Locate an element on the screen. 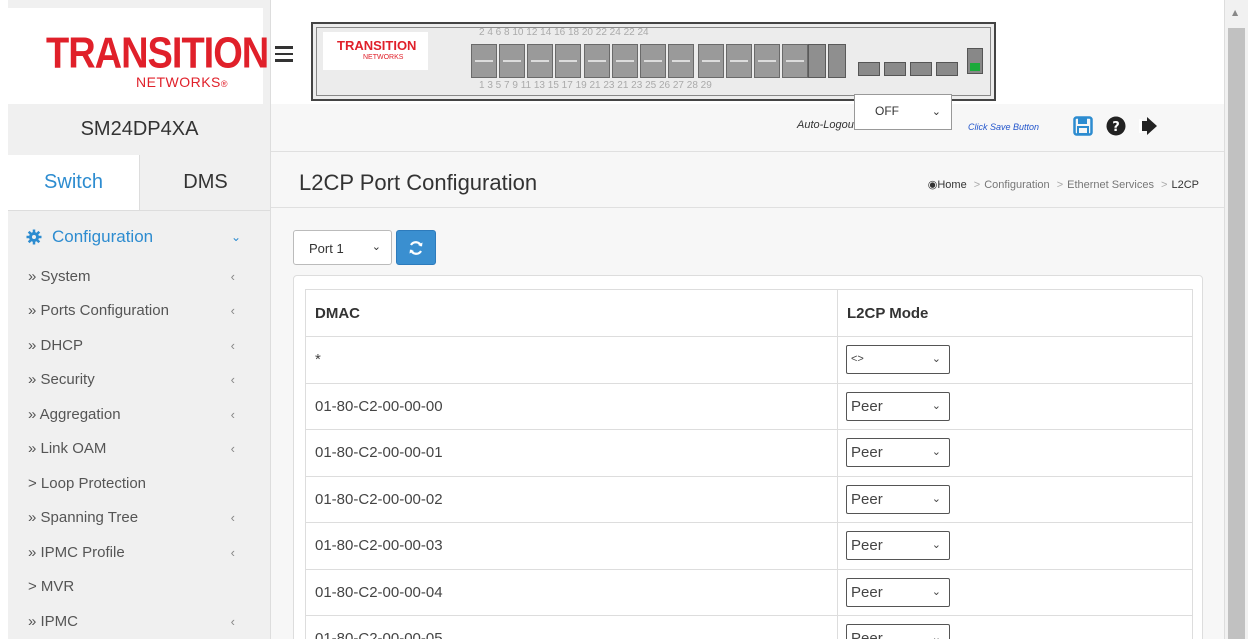 This screenshot has height=639, width=1248. panel-logo-sub: NETWORKS is located at coordinates (383, 57).